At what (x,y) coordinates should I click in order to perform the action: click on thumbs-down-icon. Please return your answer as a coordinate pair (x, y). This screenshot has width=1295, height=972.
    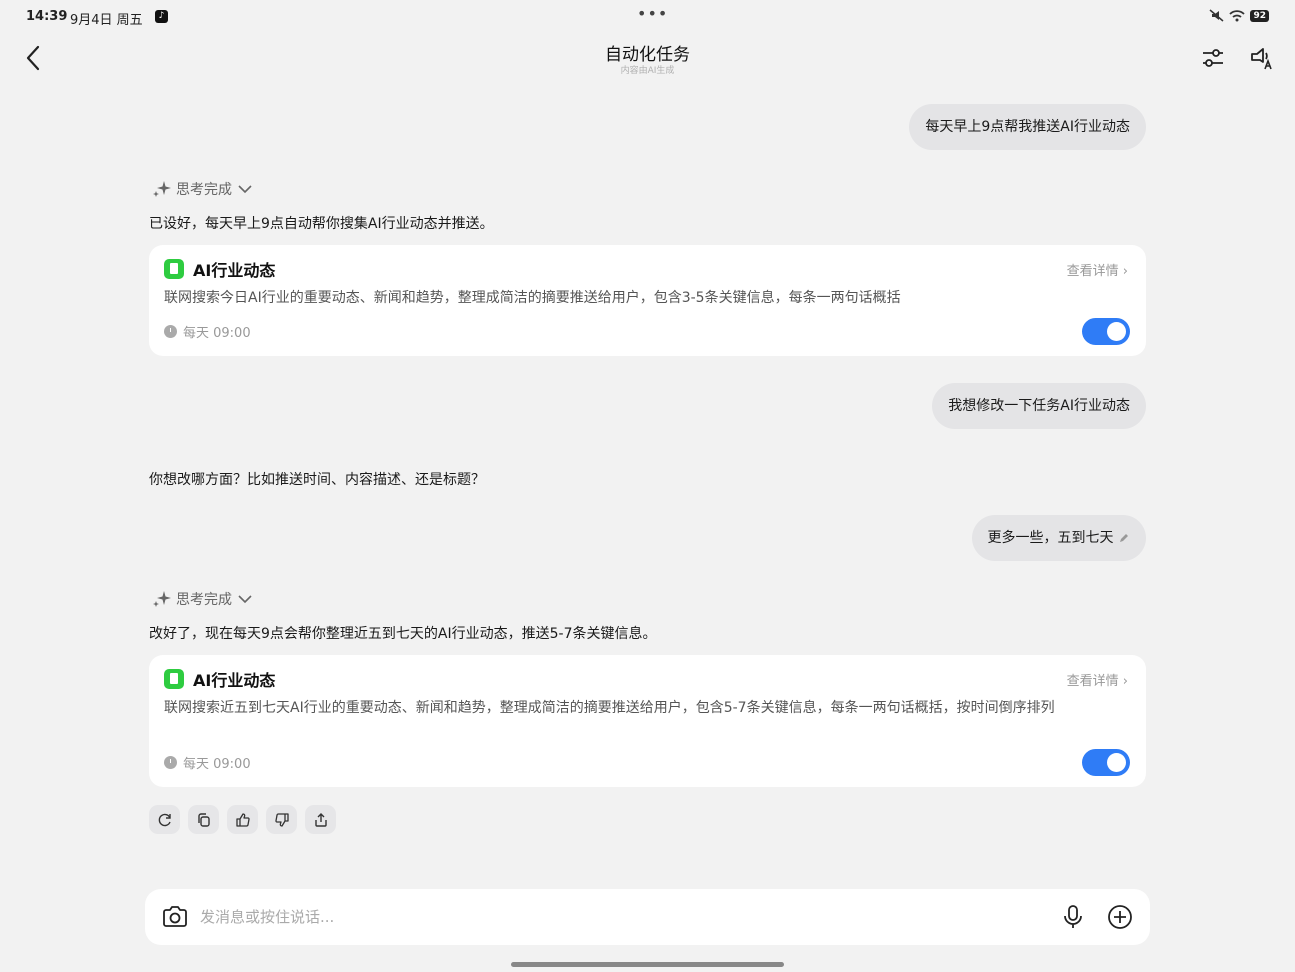
    Looking at the image, I should click on (281, 819).